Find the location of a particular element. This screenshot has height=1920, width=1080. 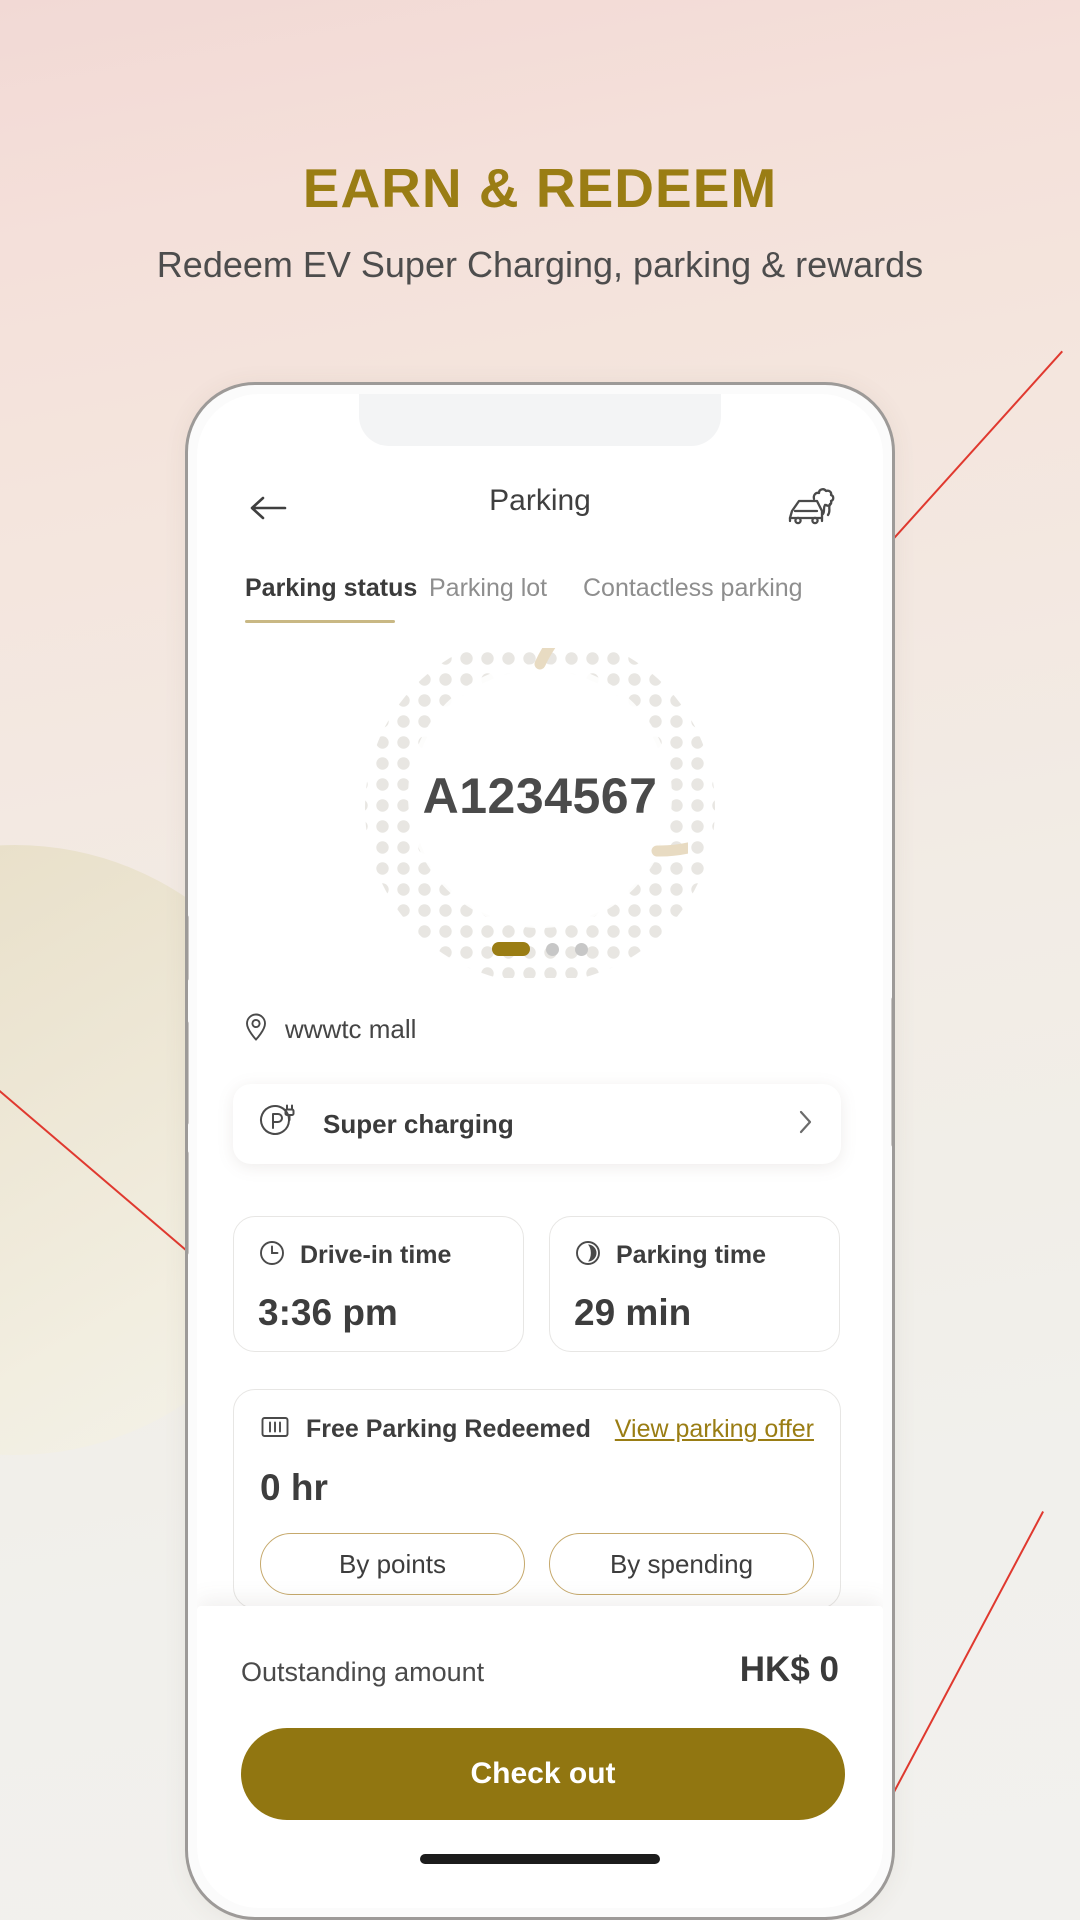

outstanding-amount-row: Outstanding amount HK$ 0 is located at coordinates (540, 1670).